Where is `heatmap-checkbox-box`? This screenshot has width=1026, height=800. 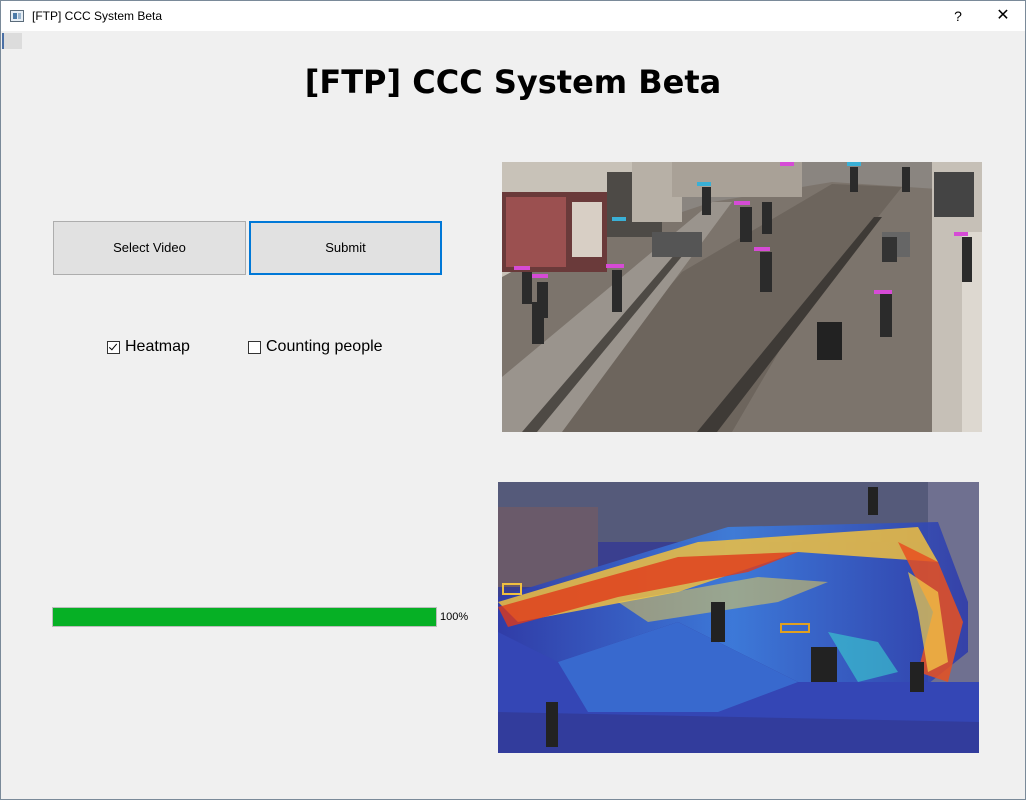 heatmap-checkbox-box is located at coordinates (113, 347).